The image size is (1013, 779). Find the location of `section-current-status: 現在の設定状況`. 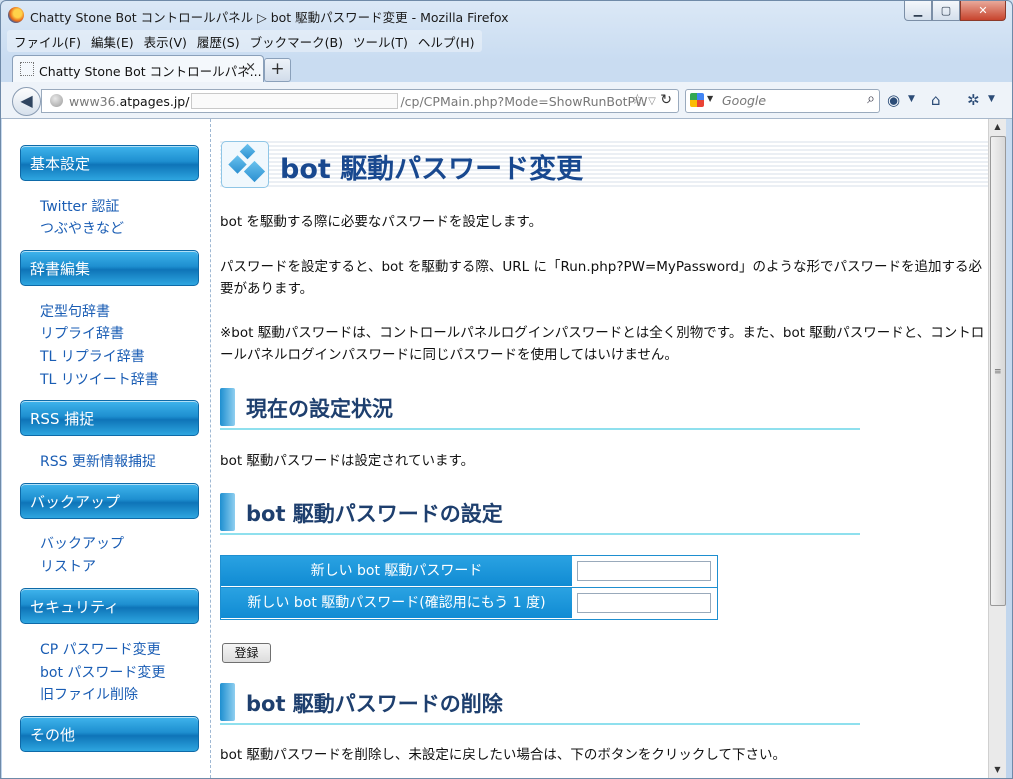

section-current-status: 現在の設定状況 is located at coordinates (540, 408).